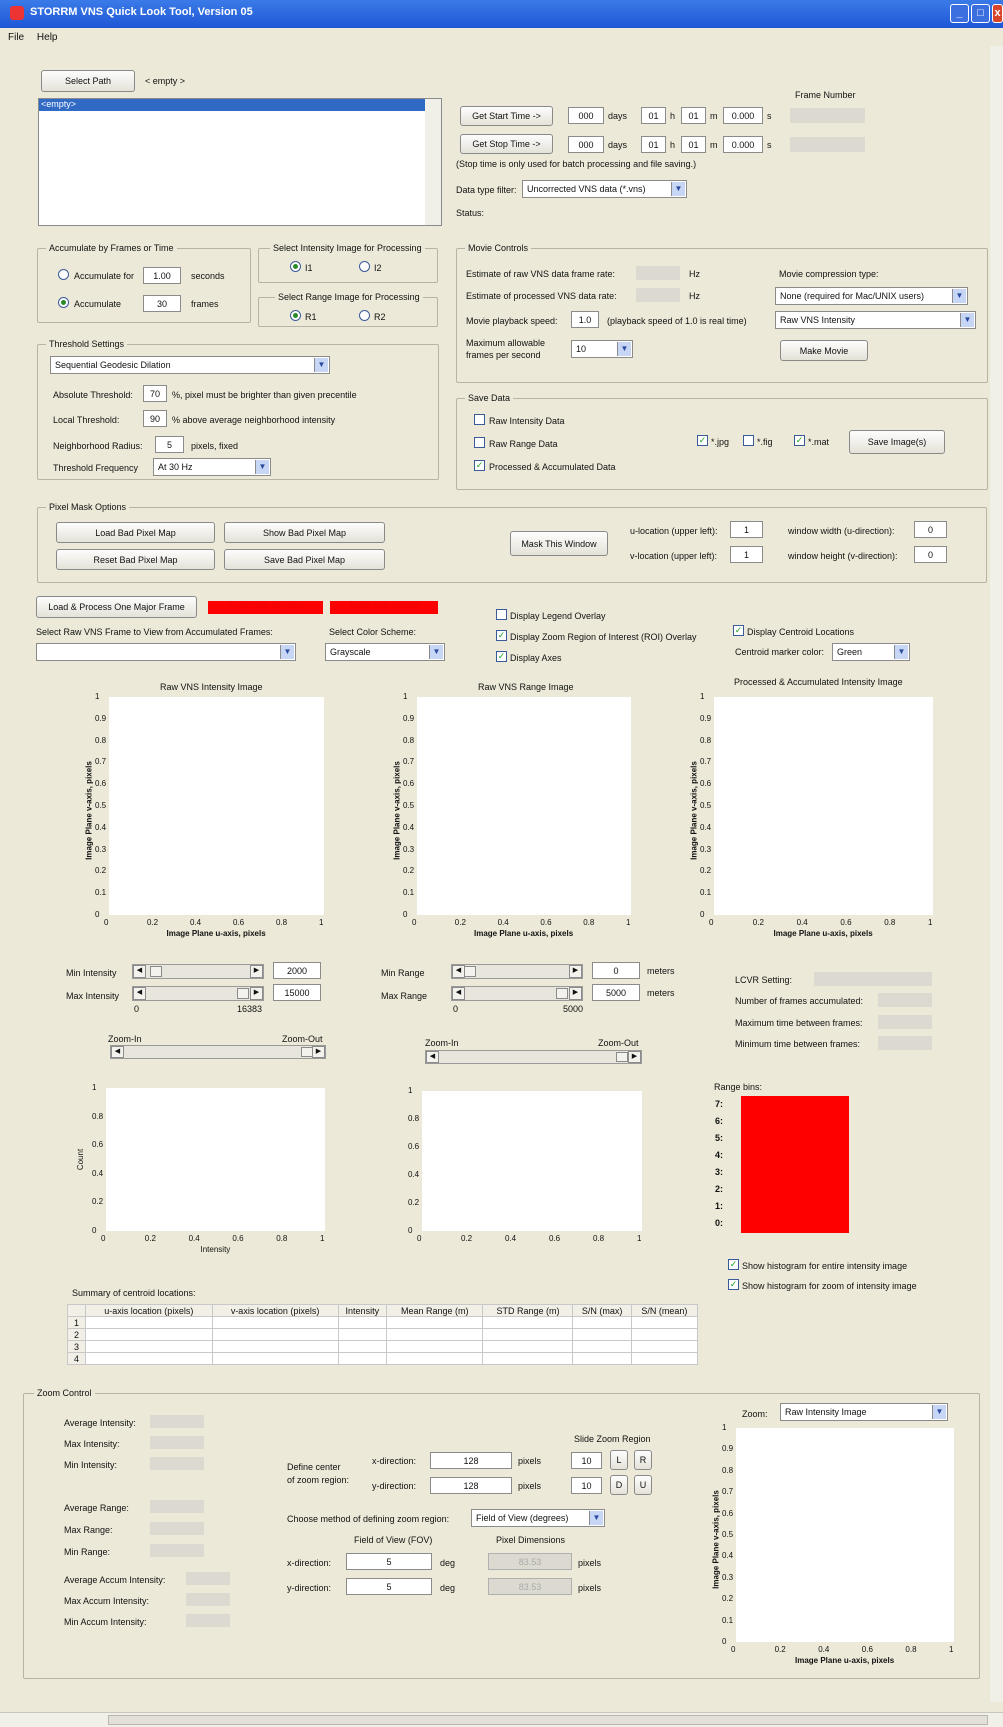  I want to click on histogram-entire-checkbox: ✓, so click(733, 1264).